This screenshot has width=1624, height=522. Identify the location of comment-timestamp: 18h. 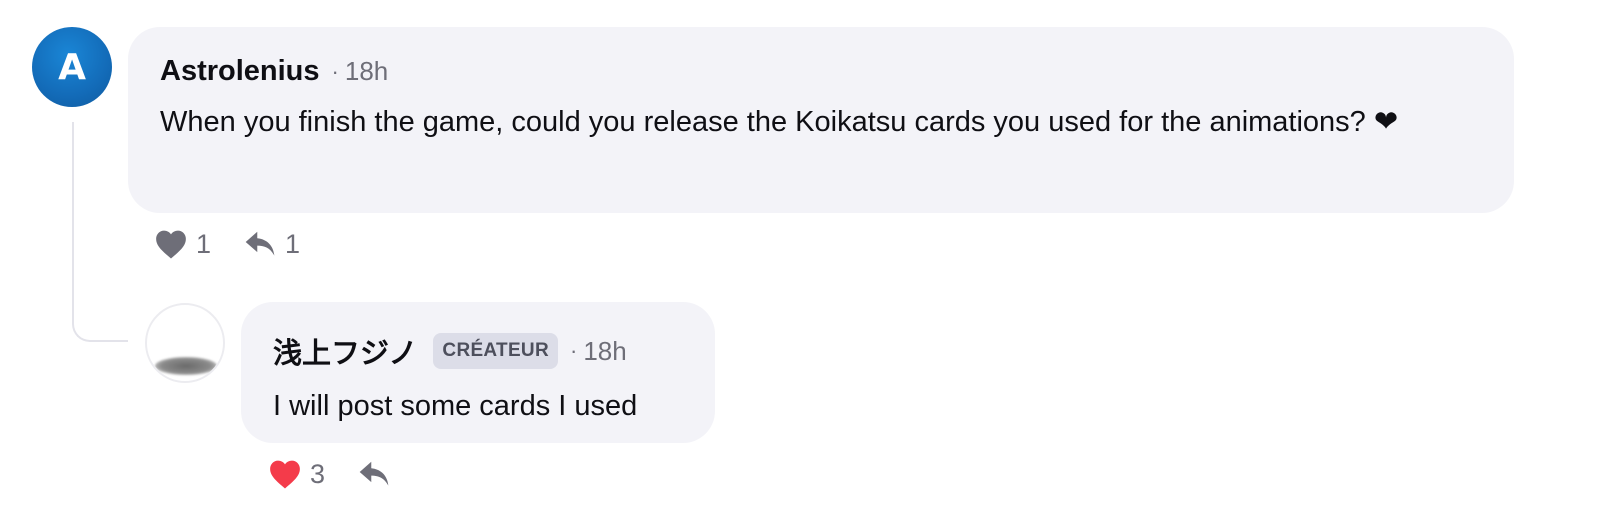
(366, 71).